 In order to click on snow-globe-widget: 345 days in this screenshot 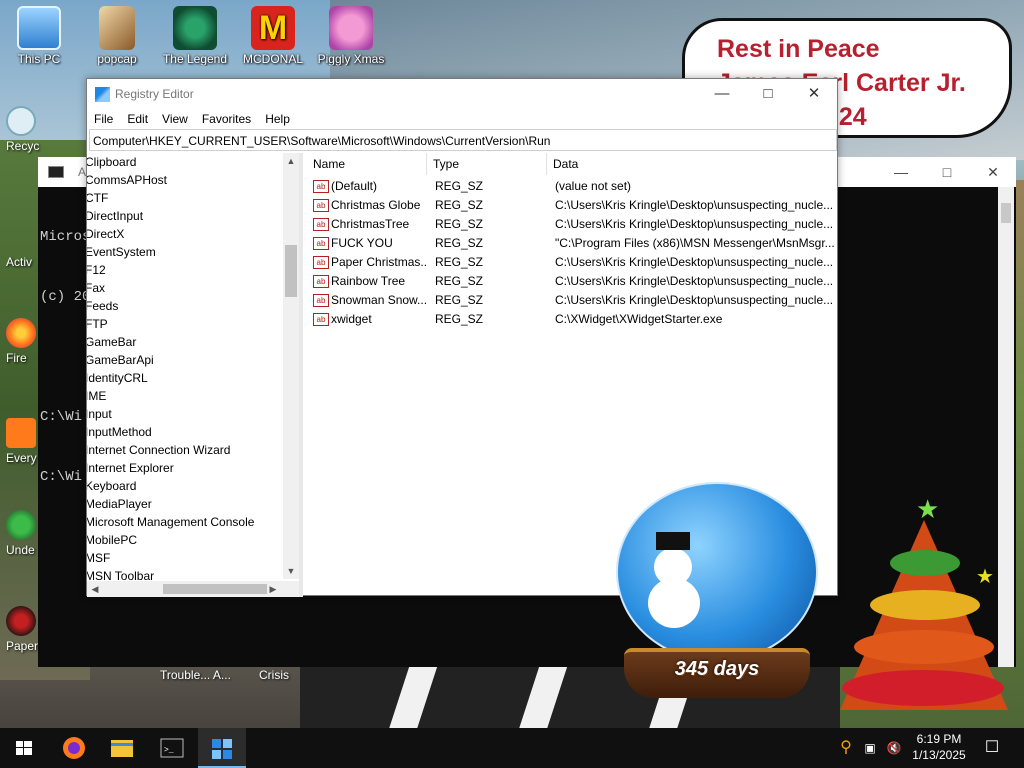, I will do `click(717, 592)`.